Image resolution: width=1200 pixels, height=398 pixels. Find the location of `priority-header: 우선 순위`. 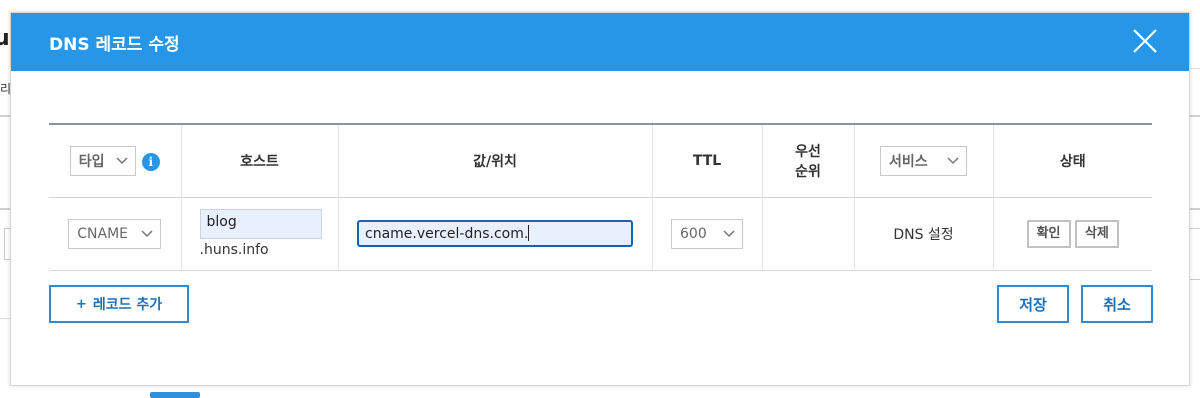

priority-header: 우선 순위 is located at coordinates (807, 160).